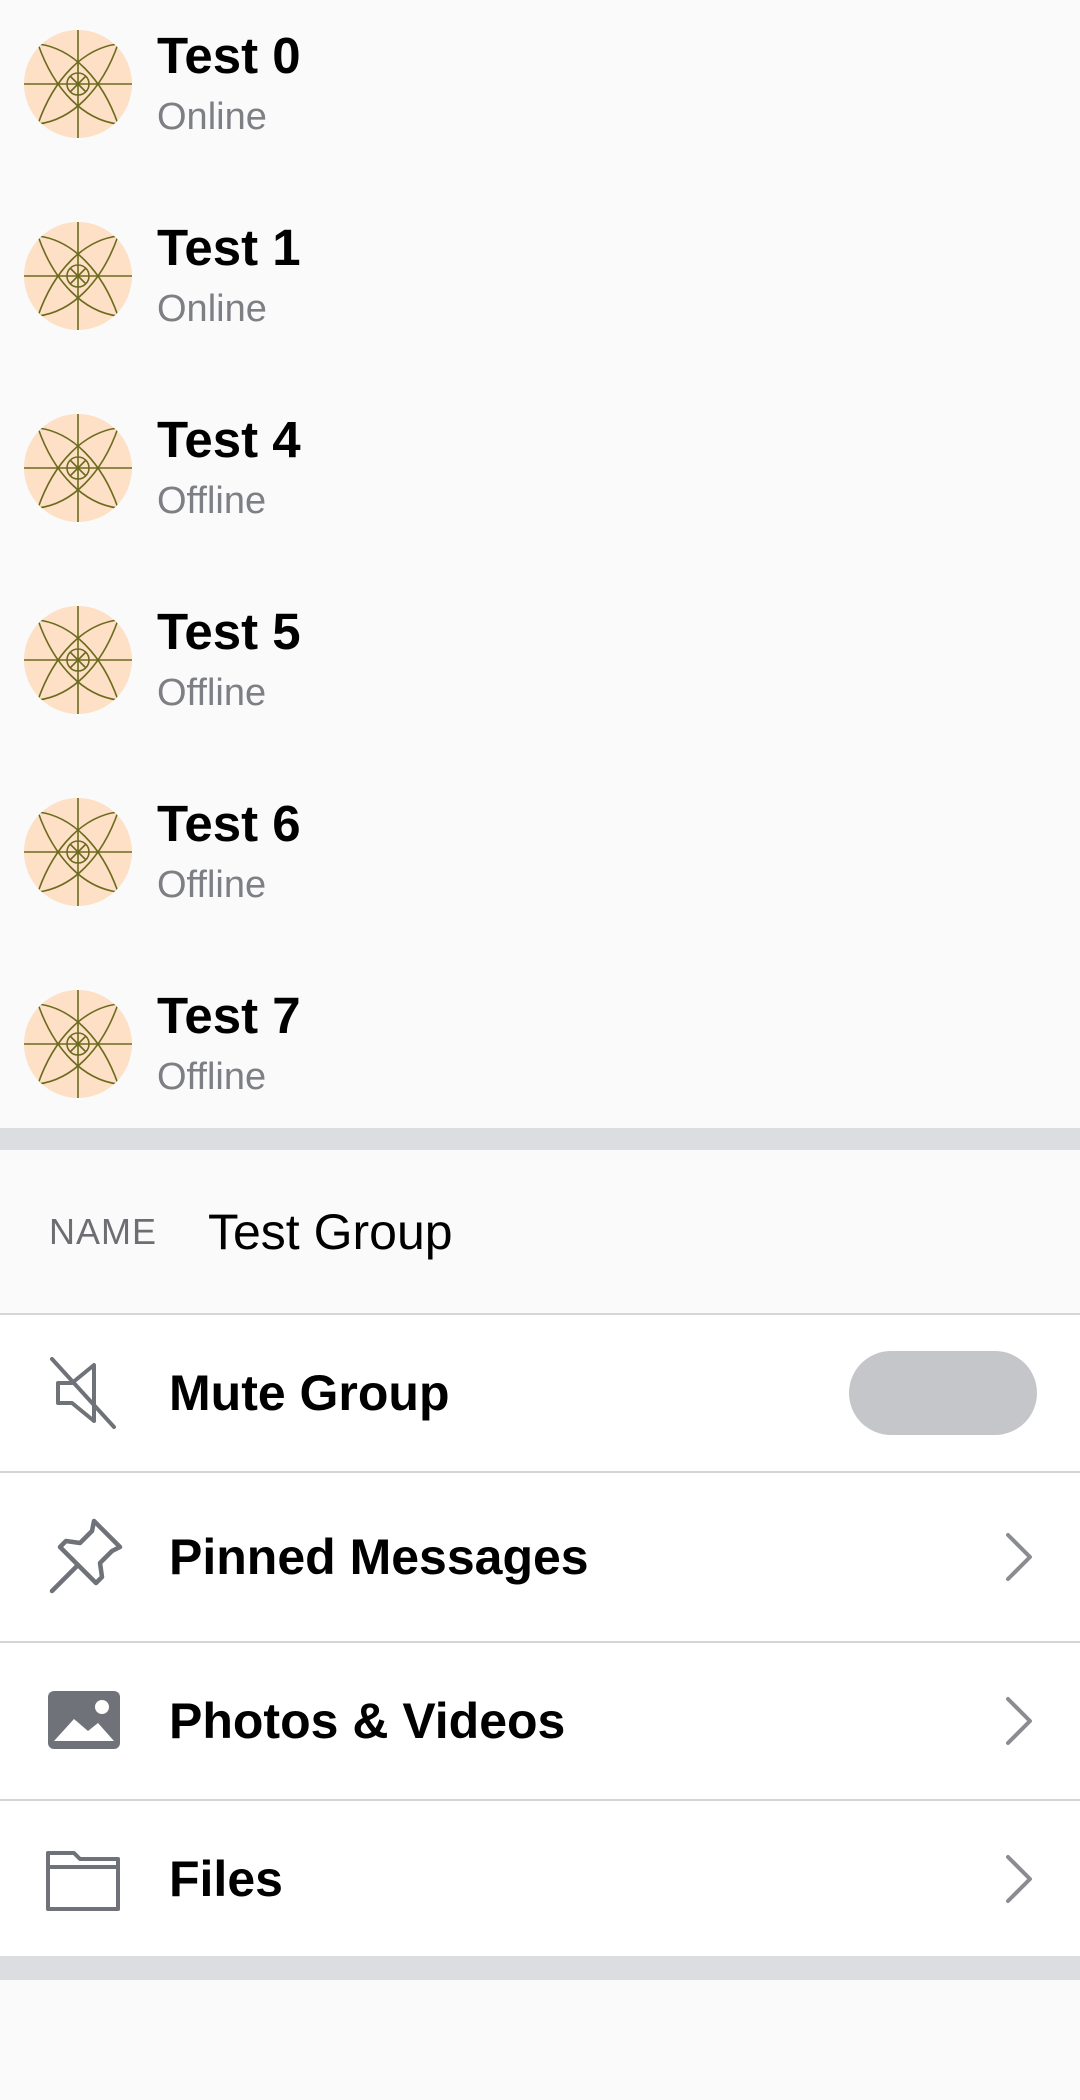 The height and width of the screenshot is (2100, 1080). Describe the element at coordinates (540, 864) in the screenshot. I see `member-row: Test 6 Offline` at that location.